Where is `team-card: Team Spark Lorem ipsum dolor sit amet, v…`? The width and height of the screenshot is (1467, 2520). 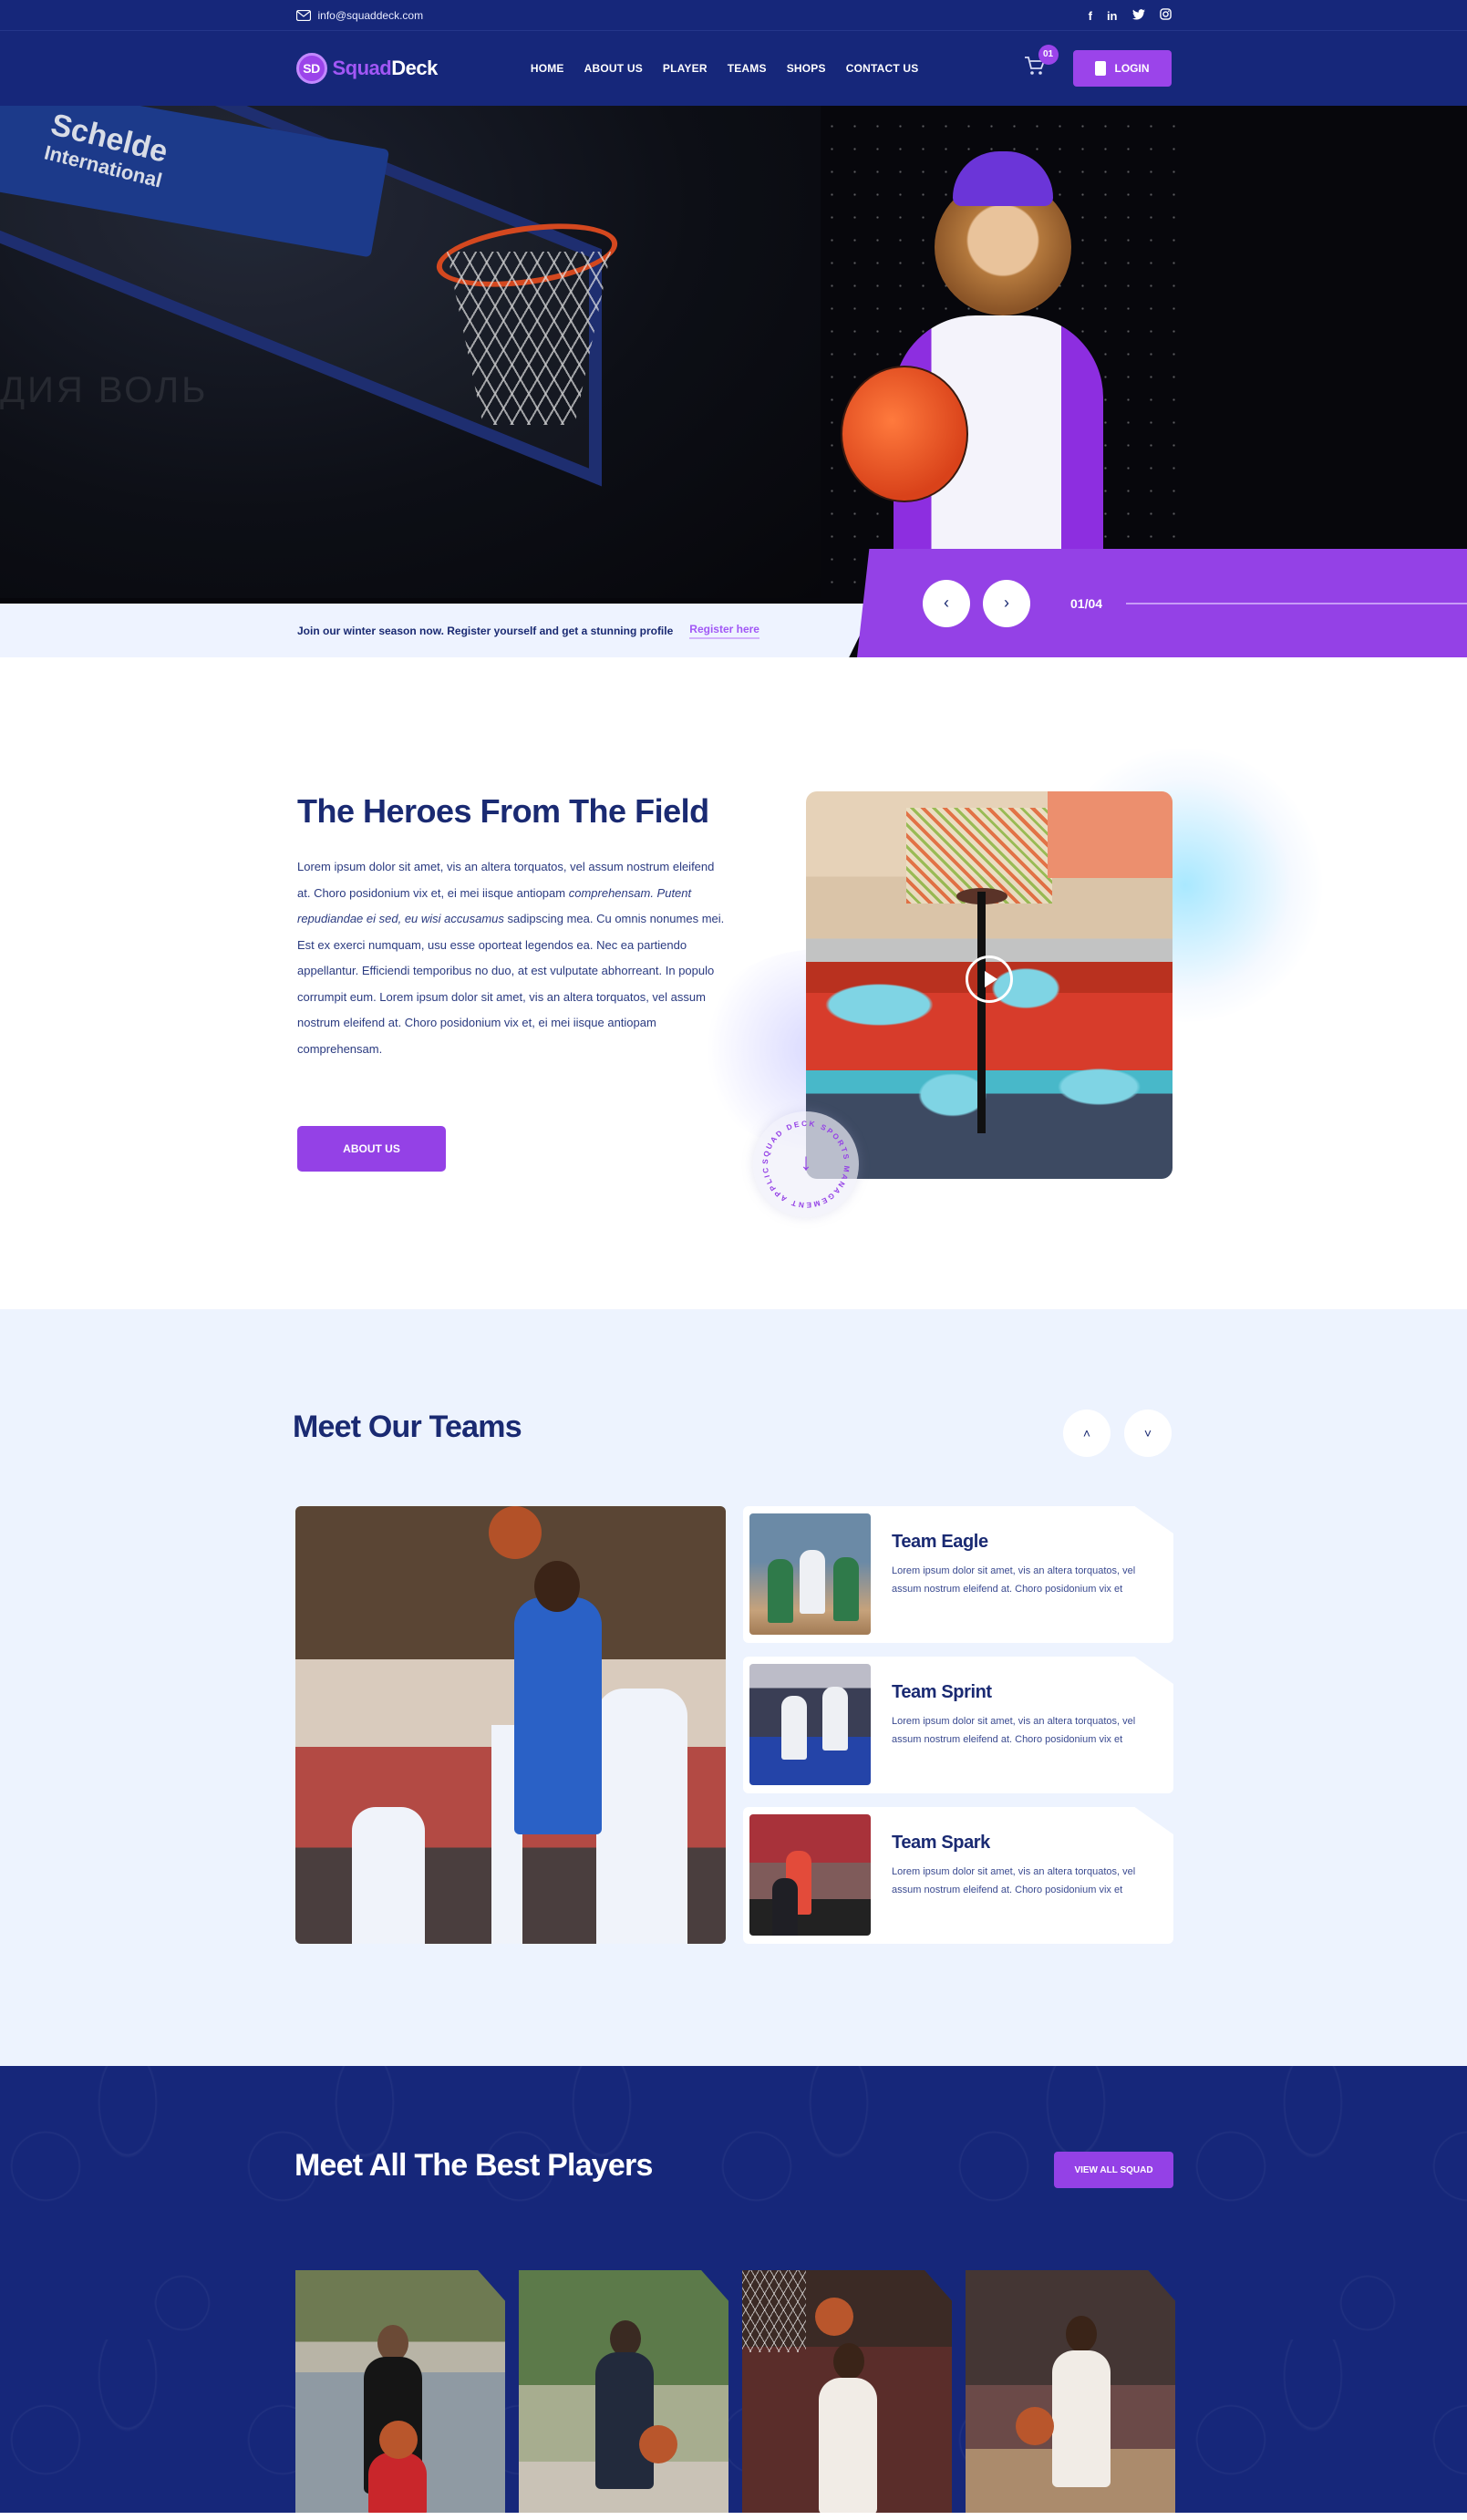
team-card: Team Spark Lorem ipsum dolor sit amet, v… is located at coordinates (958, 1875).